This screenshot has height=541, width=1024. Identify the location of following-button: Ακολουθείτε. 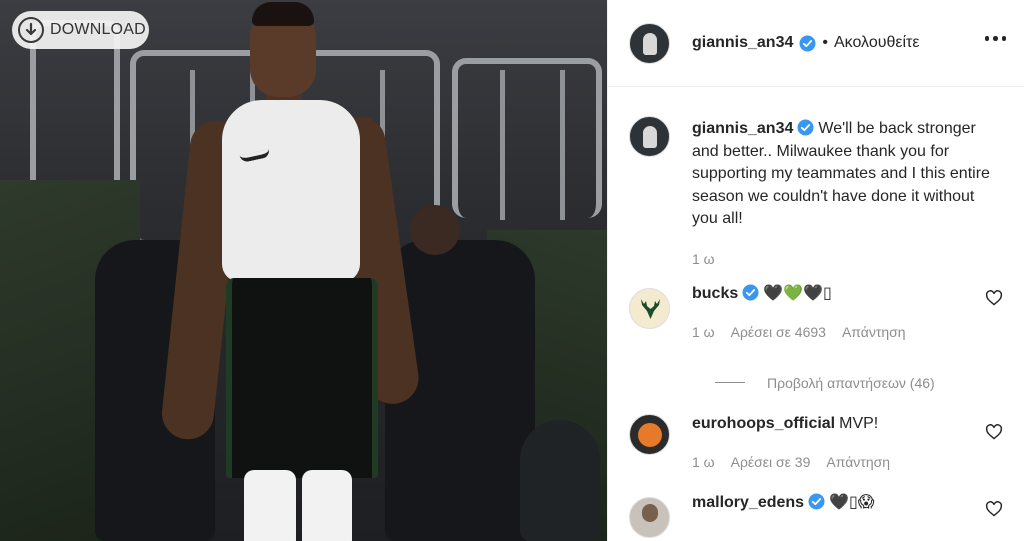
(877, 43).